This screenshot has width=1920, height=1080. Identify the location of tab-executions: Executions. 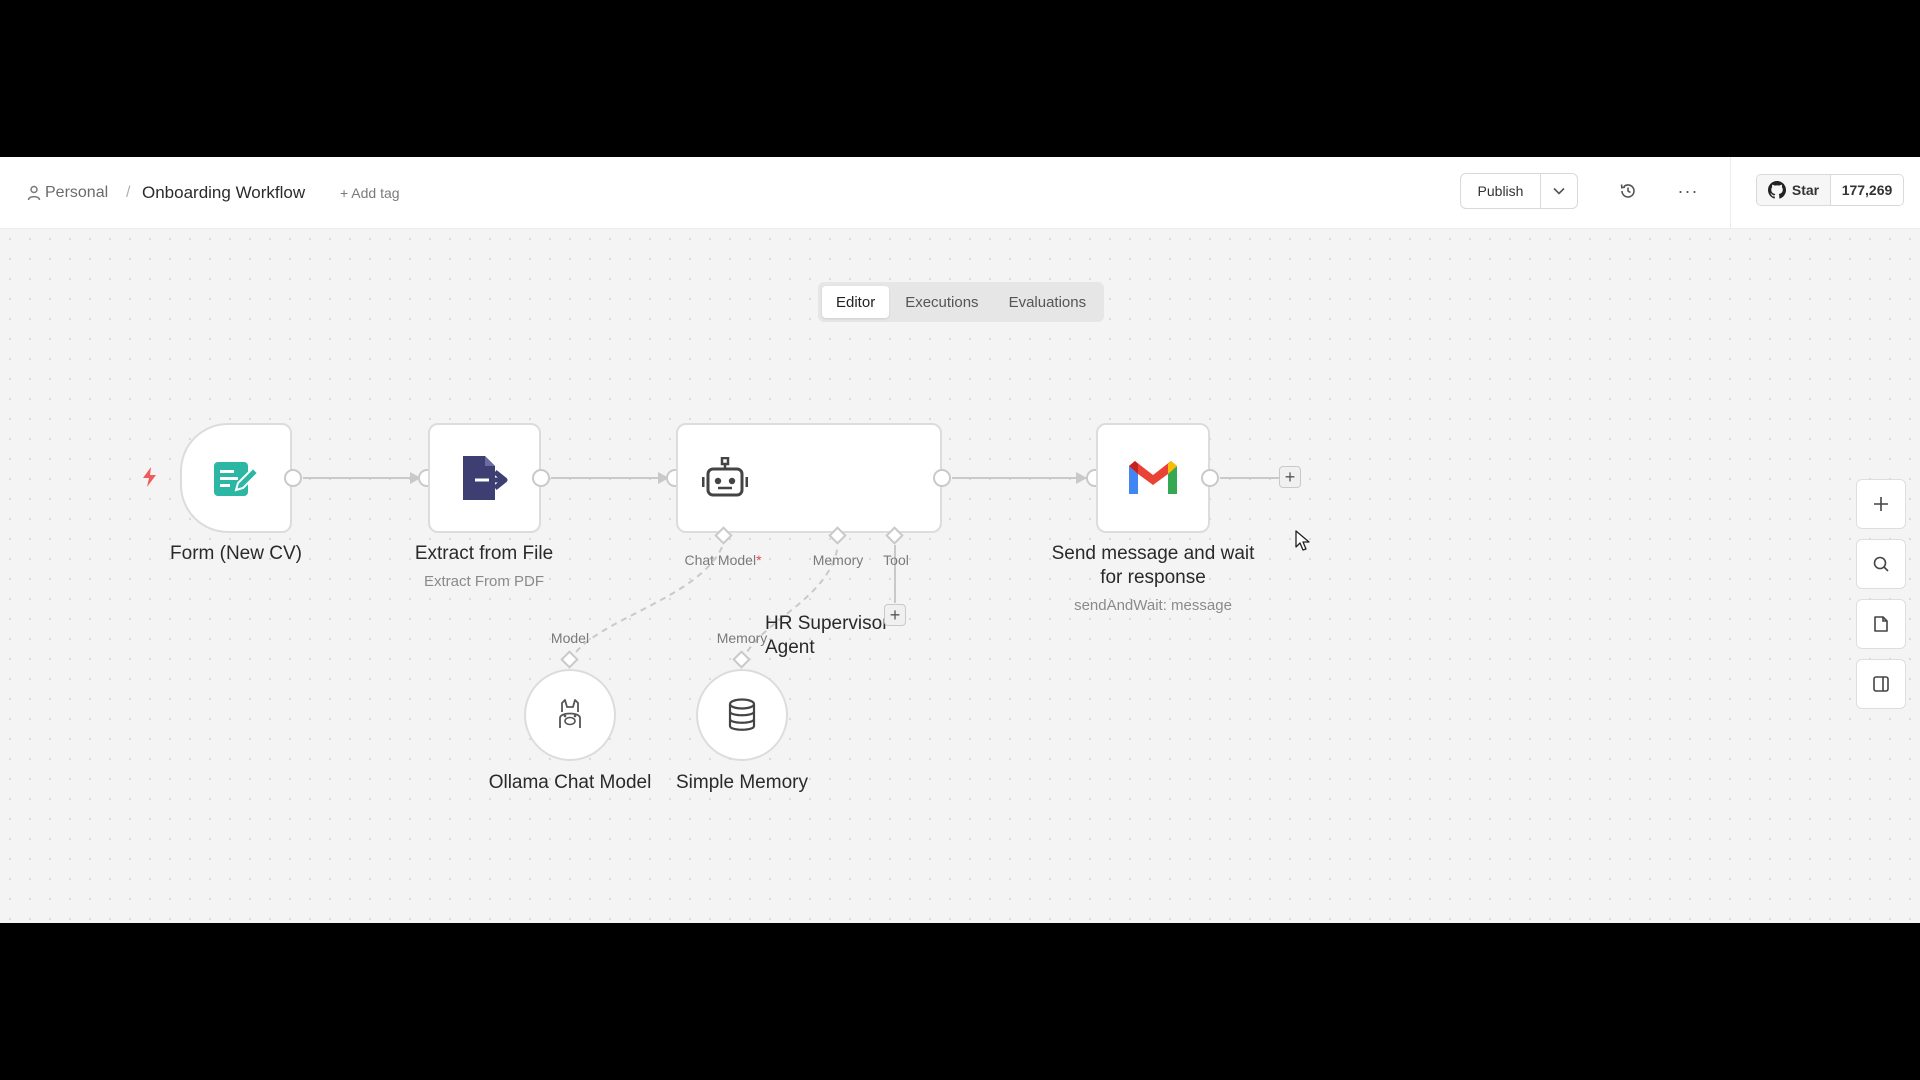
(941, 302).